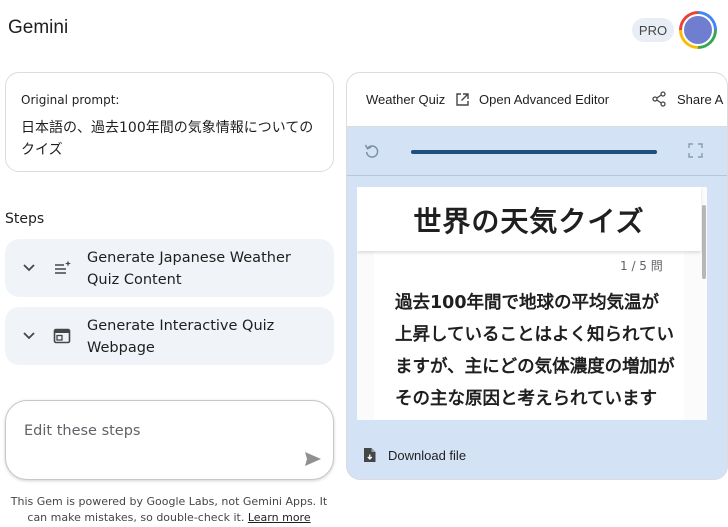 The image size is (728, 527). I want to click on preview-toolbar, so click(537, 152).